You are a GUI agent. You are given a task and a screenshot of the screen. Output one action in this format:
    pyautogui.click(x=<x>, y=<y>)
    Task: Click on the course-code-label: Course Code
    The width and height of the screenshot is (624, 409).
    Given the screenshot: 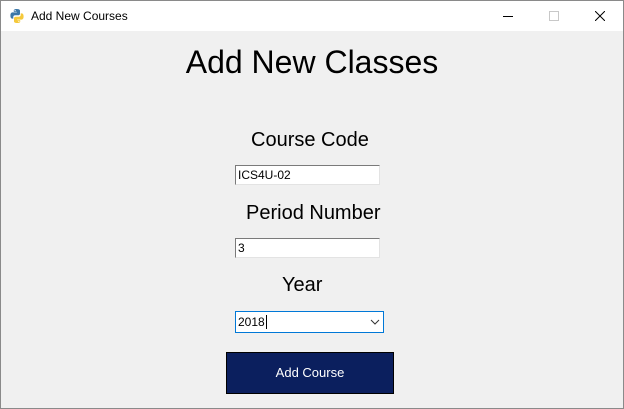 What is the action you would take?
    pyautogui.click(x=310, y=140)
    